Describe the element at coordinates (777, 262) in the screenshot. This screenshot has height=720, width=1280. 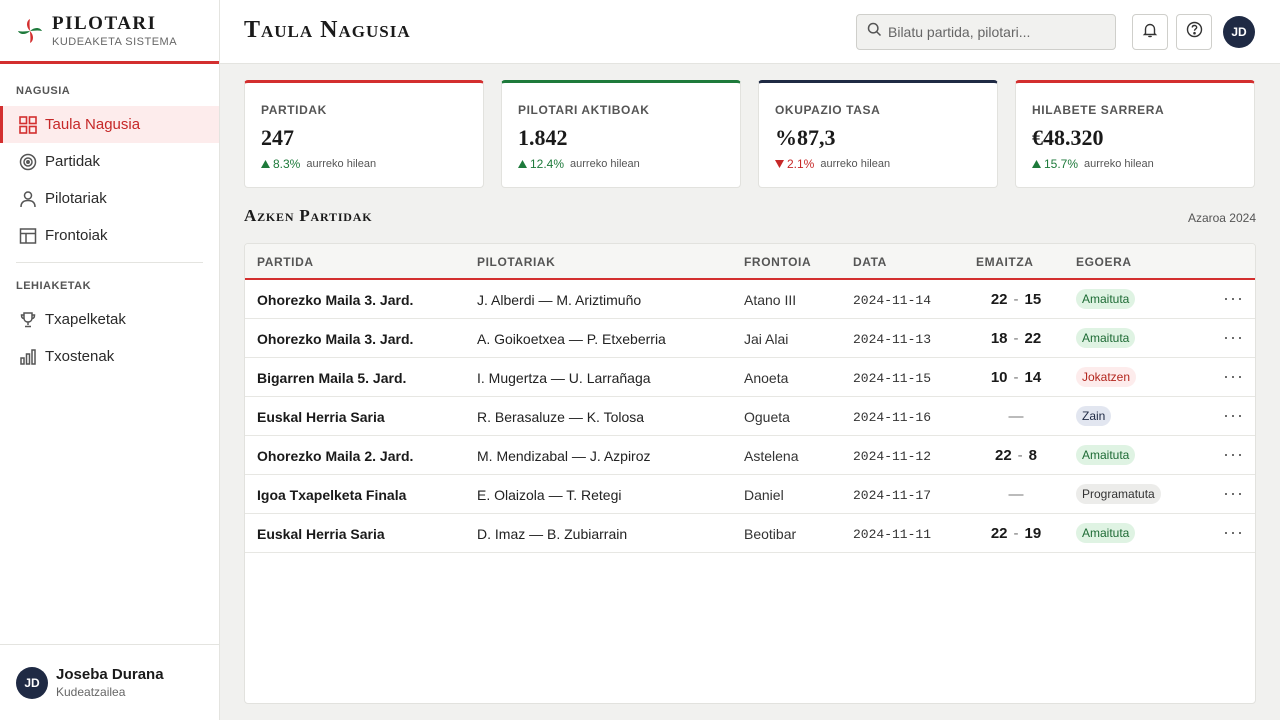
I see `column-header: FRONTOIA` at that location.